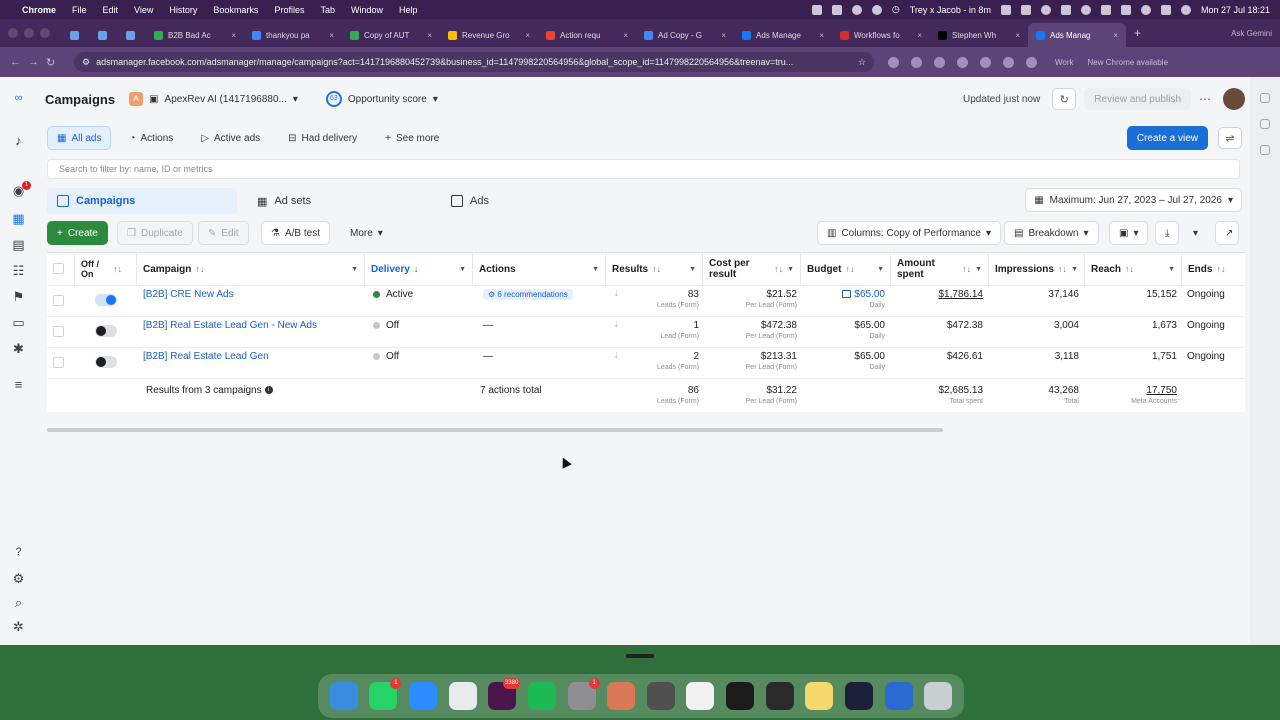 The width and height of the screenshot is (1280, 720). I want to click on account-selector: A ▣ ApexRev AI (1417196880... ▾, so click(213, 99).